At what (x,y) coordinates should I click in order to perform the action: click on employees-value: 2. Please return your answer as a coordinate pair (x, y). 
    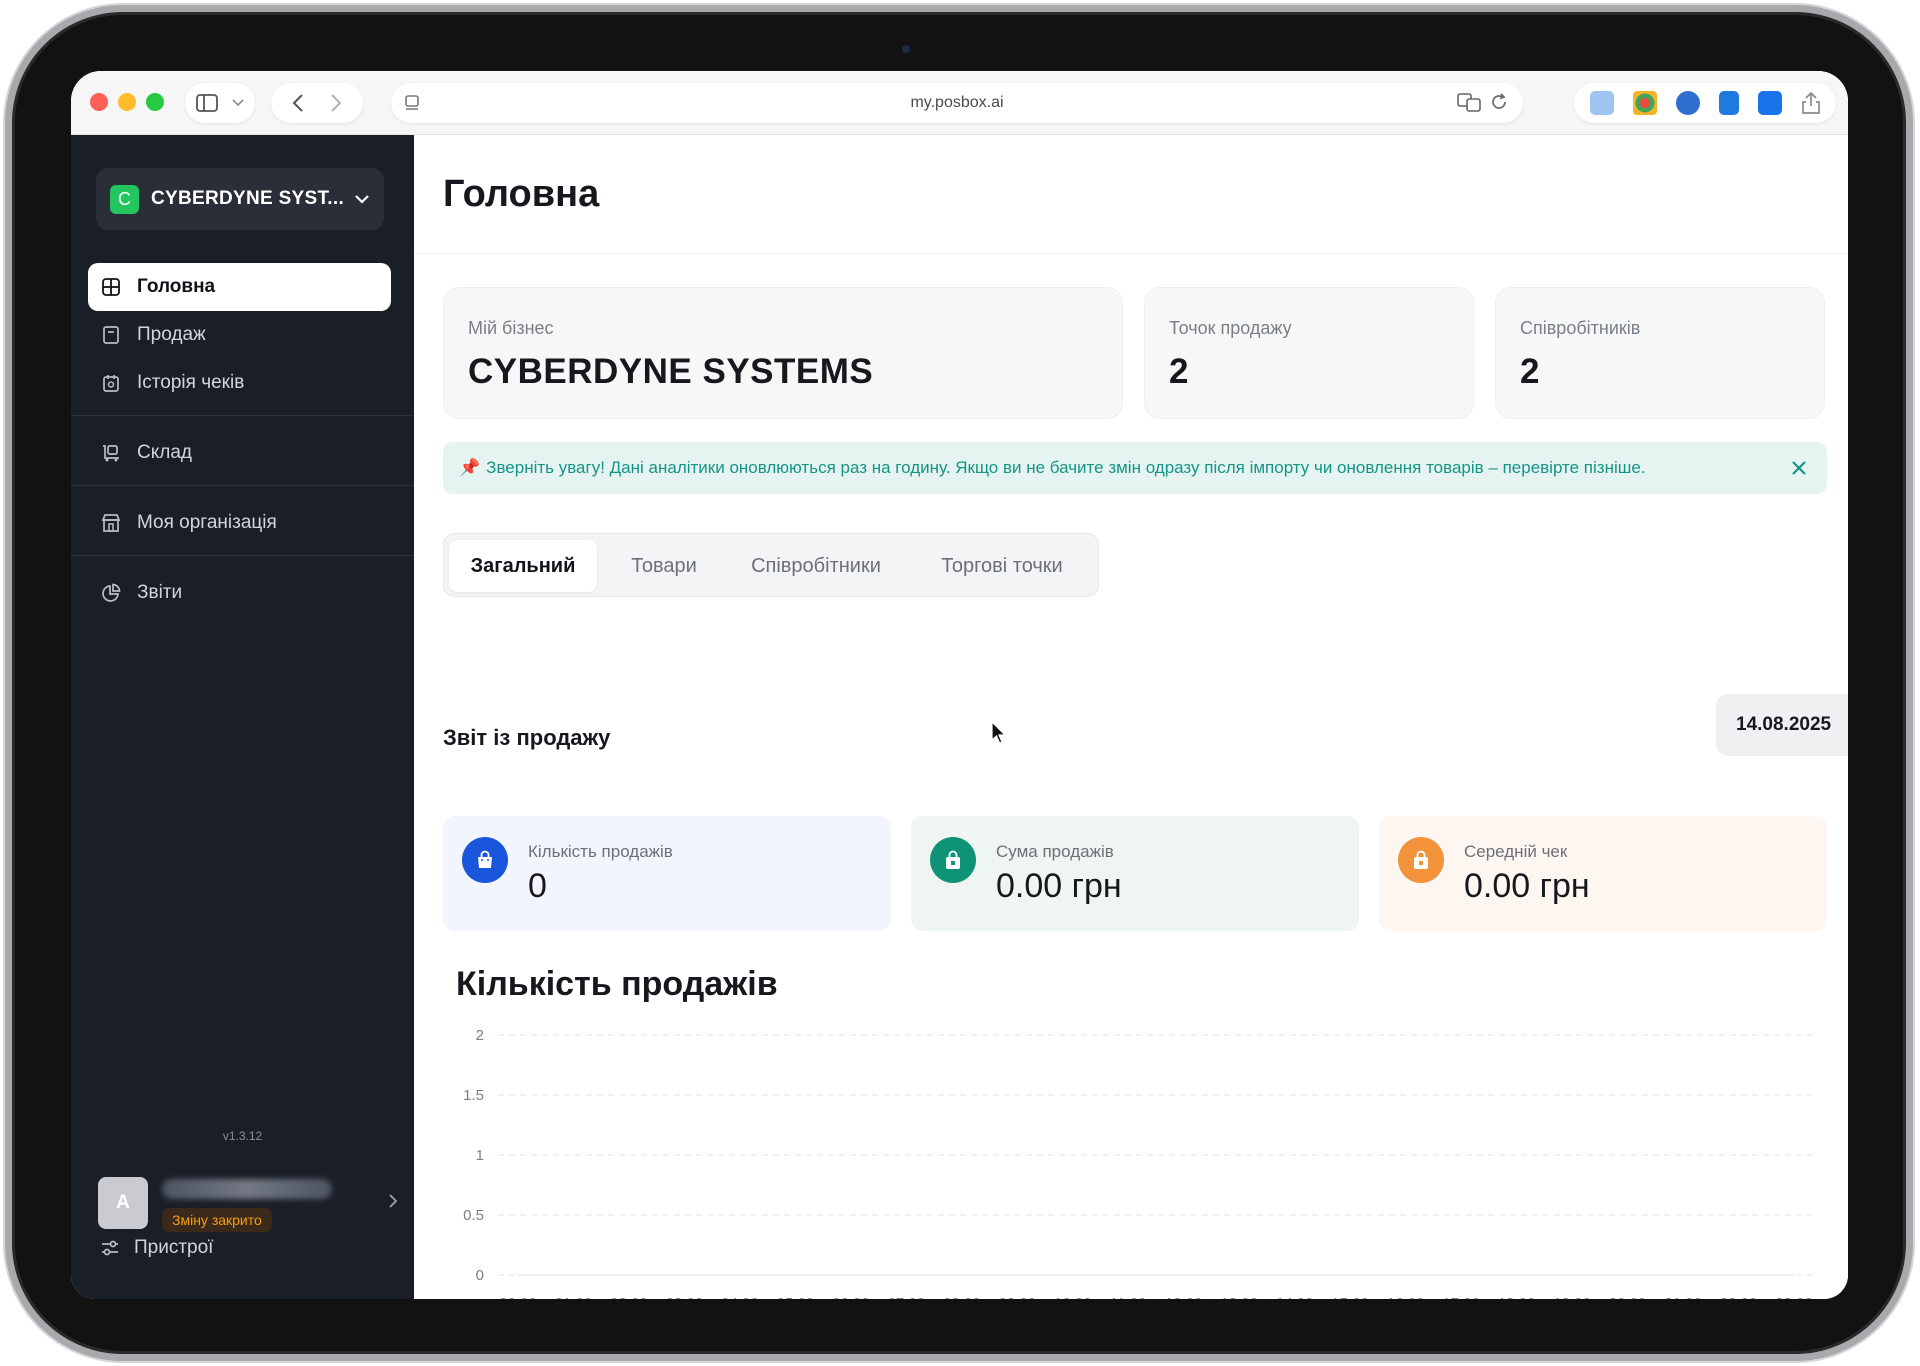
    Looking at the image, I should click on (1530, 371).